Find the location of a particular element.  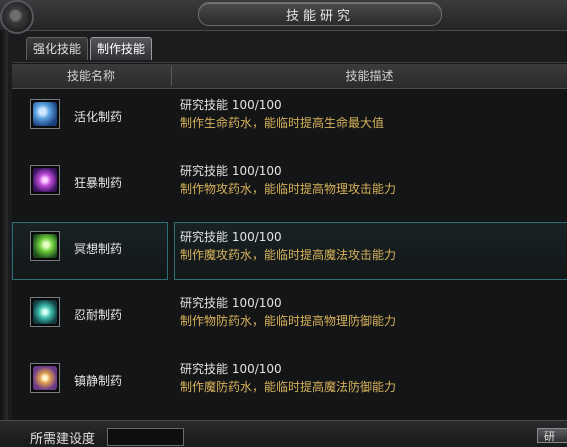

endurance-potion-skill-icon is located at coordinates (45, 312).